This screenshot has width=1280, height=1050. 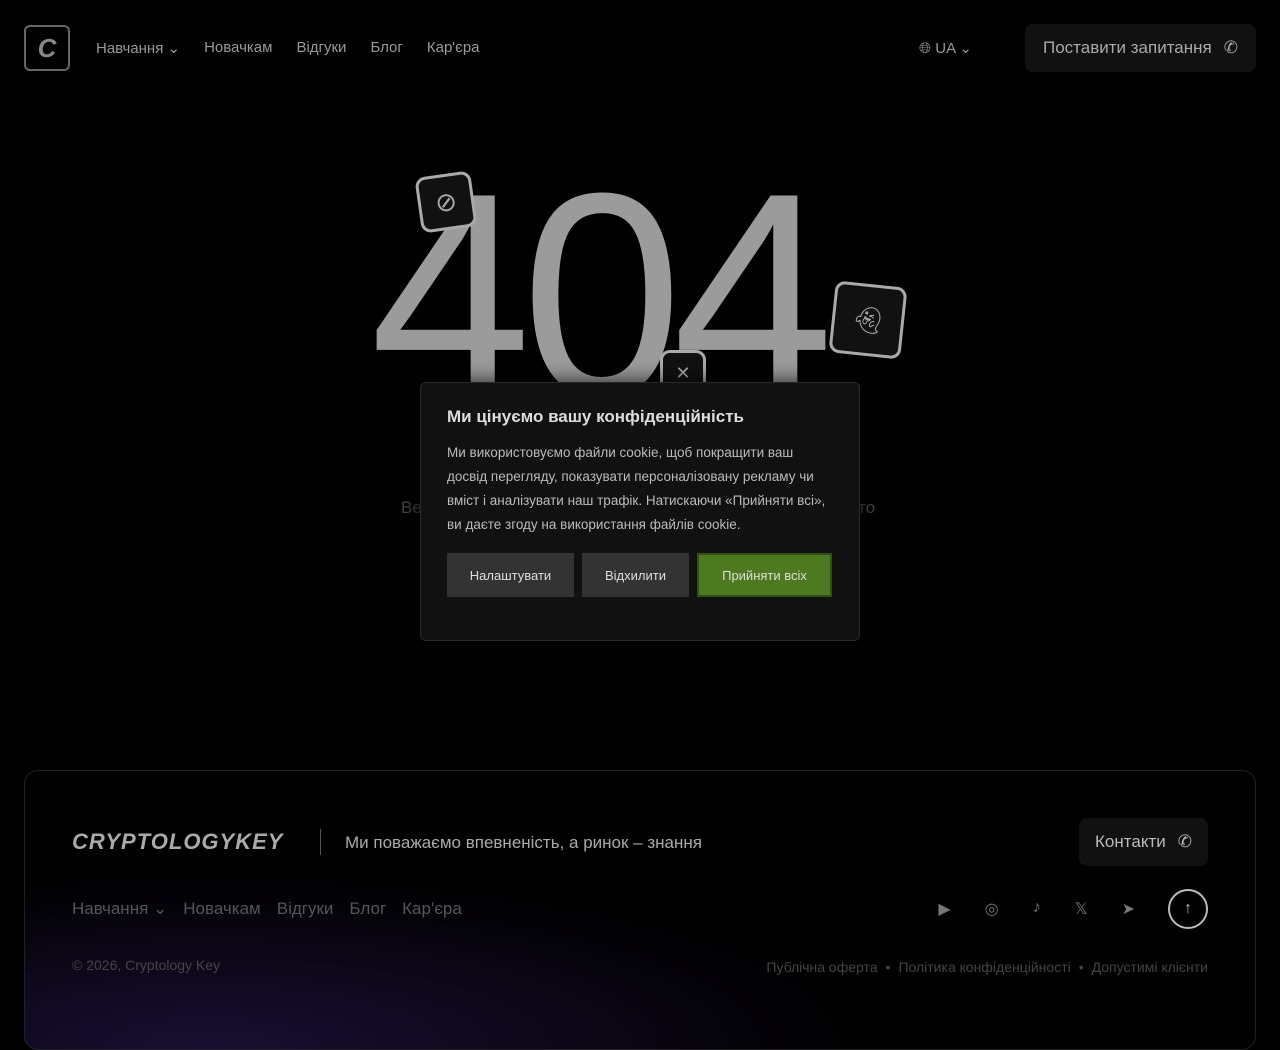 What do you see at coordinates (1130, 841) in the screenshot?
I see `contacts-label: Контакти` at bounding box center [1130, 841].